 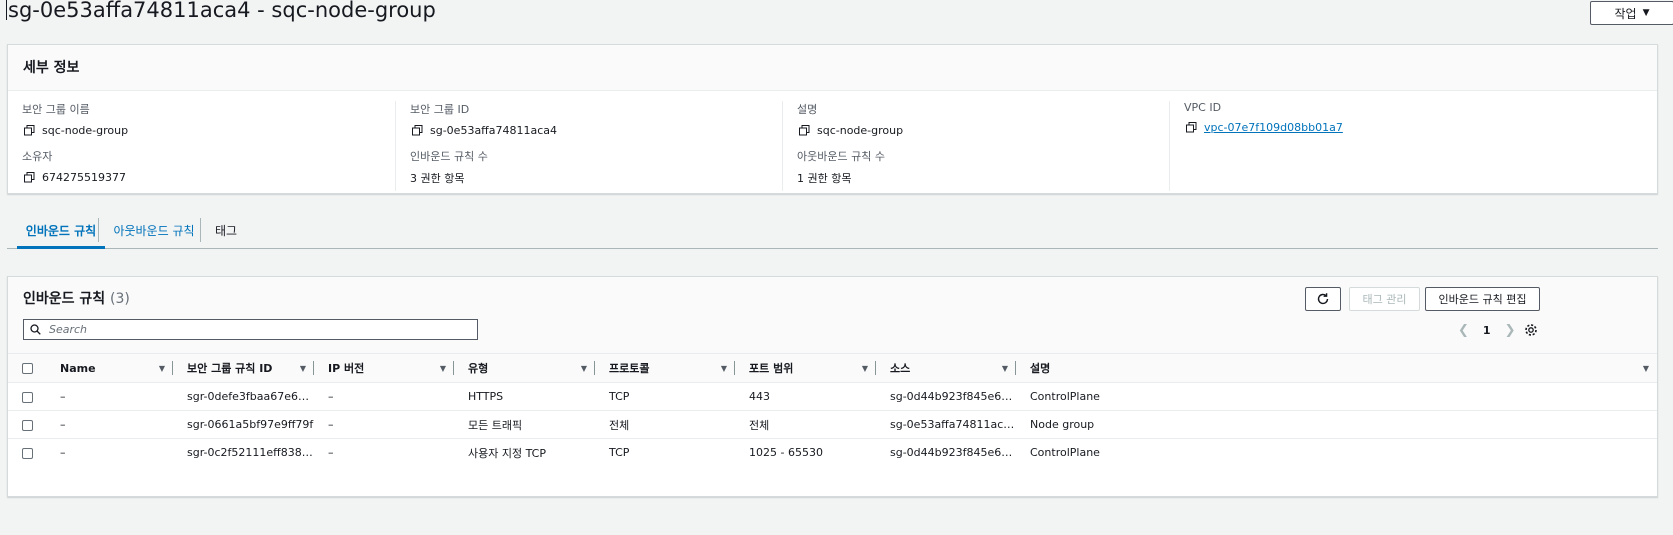 I want to click on cell-type: 사용자 지정 TCP, so click(x=507, y=453).